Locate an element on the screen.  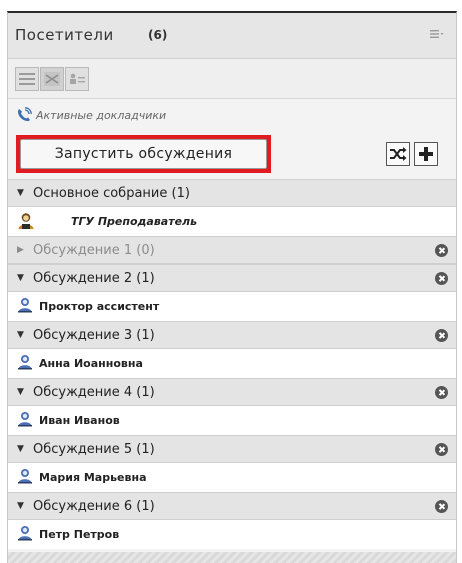
breakout-group-label: Обсуждение 6 (1) is located at coordinates (94, 506).